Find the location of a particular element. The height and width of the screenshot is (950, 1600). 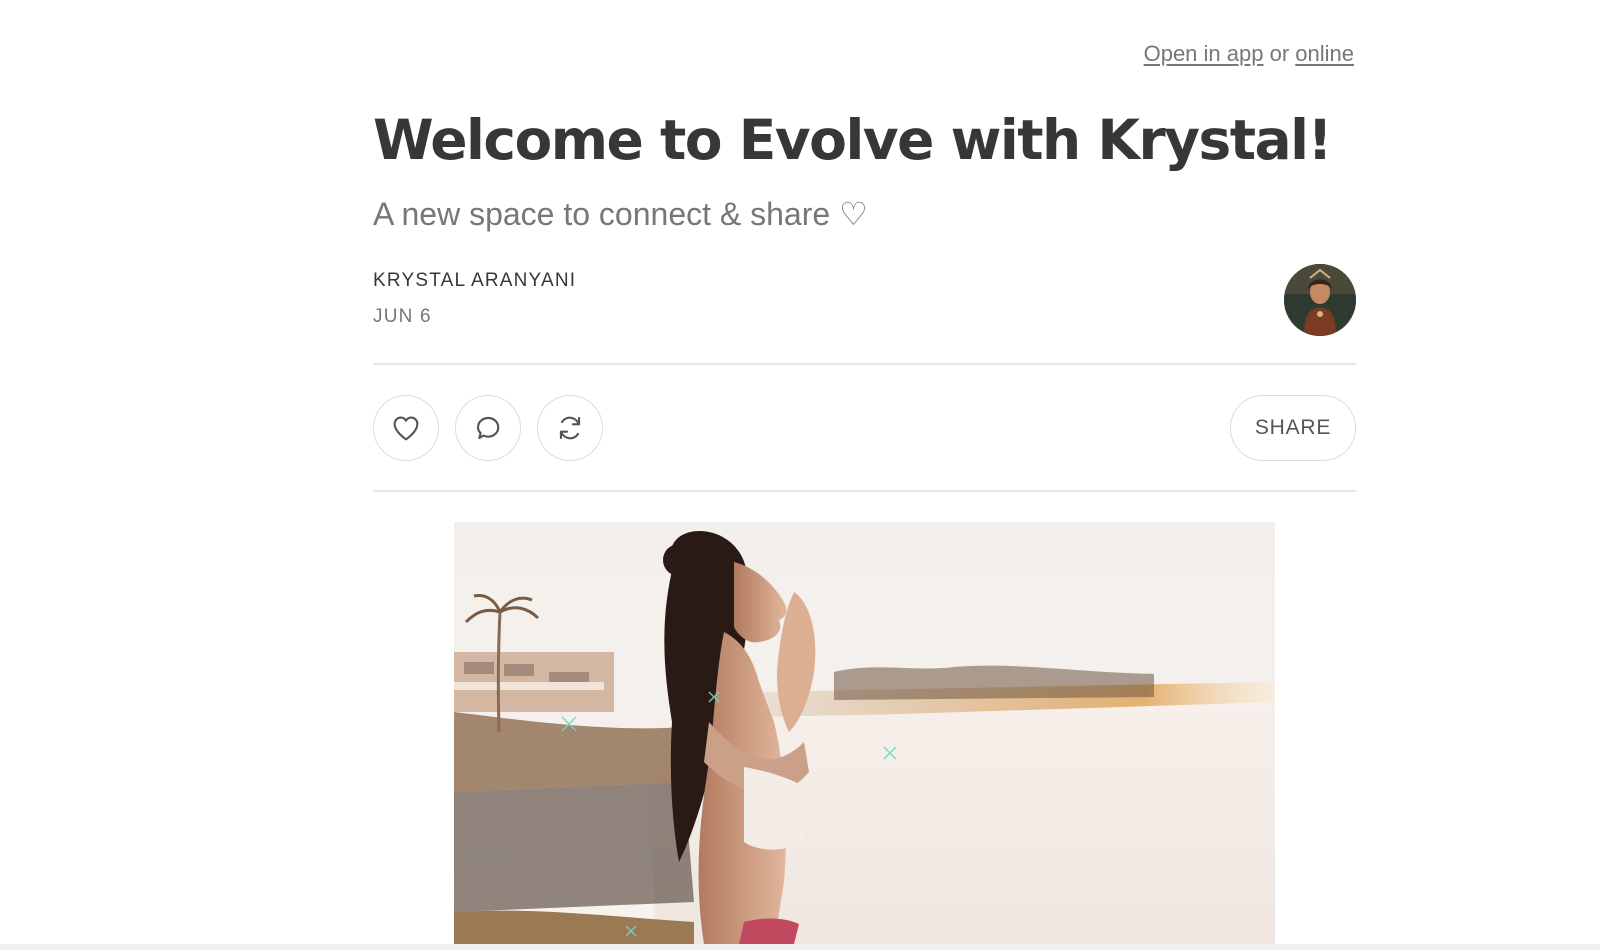

avatar-image is located at coordinates (1320, 300).